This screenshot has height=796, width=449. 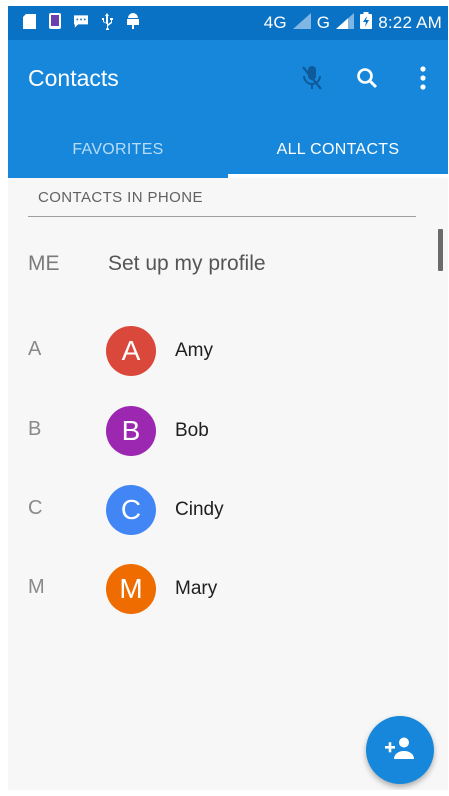 What do you see at coordinates (192, 430) in the screenshot?
I see `contact-name: Bob` at bounding box center [192, 430].